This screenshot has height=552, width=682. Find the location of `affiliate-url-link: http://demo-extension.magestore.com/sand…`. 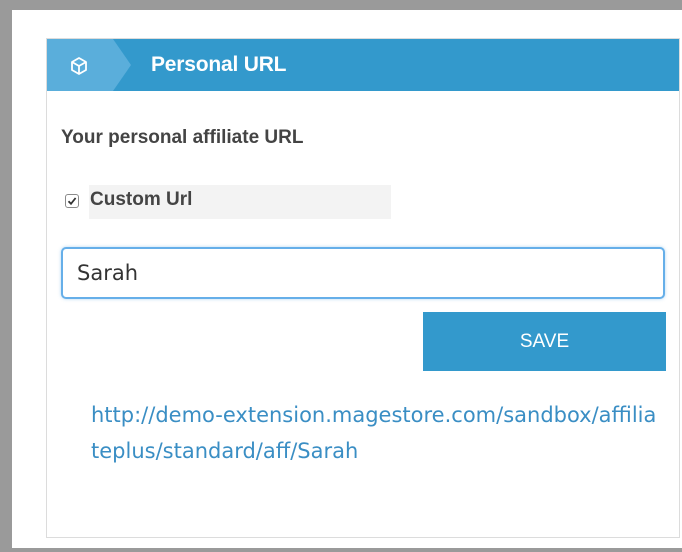

affiliate-url-link: http://demo-extension.magestore.com/sand… is located at coordinates (376, 433).